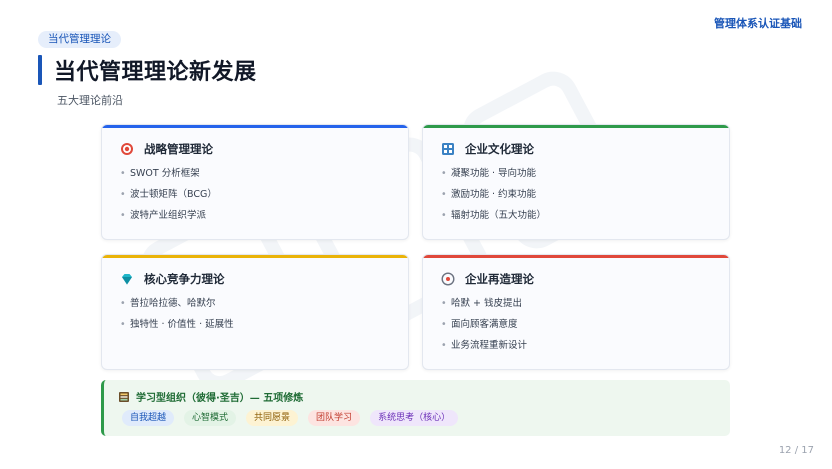 The image size is (832, 469). Describe the element at coordinates (148, 418) in the screenshot. I see `tag-self-mastery: 自我超越` at that location.